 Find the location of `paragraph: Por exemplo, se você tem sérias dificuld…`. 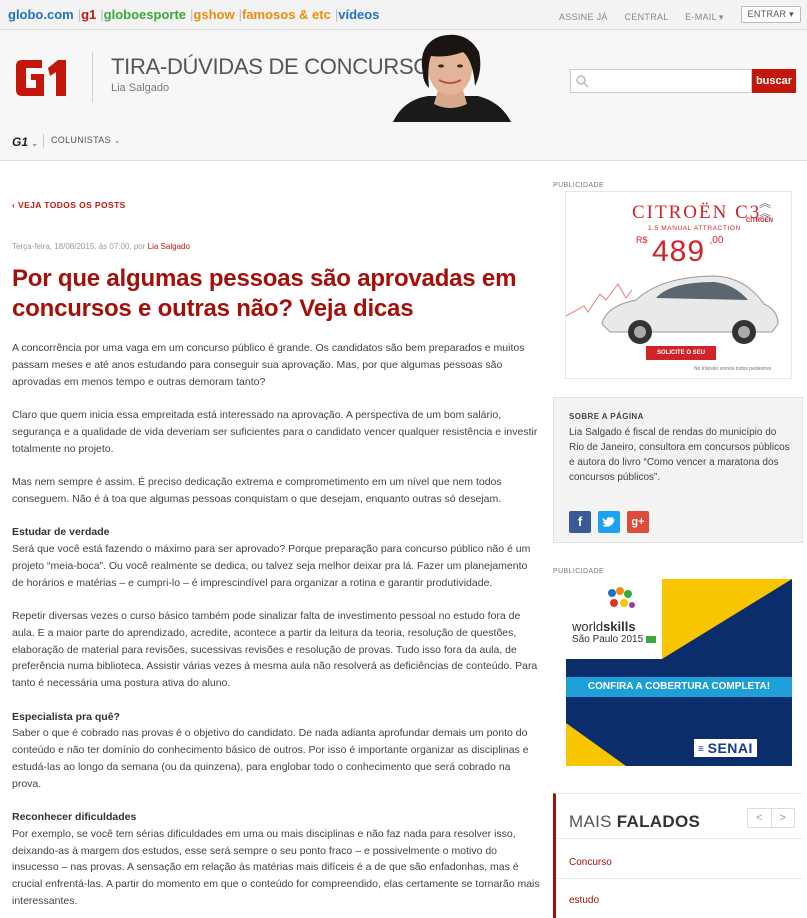

paragraph: Por exemplo, se você tem sérias dificuld… is located at coordinates (276, 867).